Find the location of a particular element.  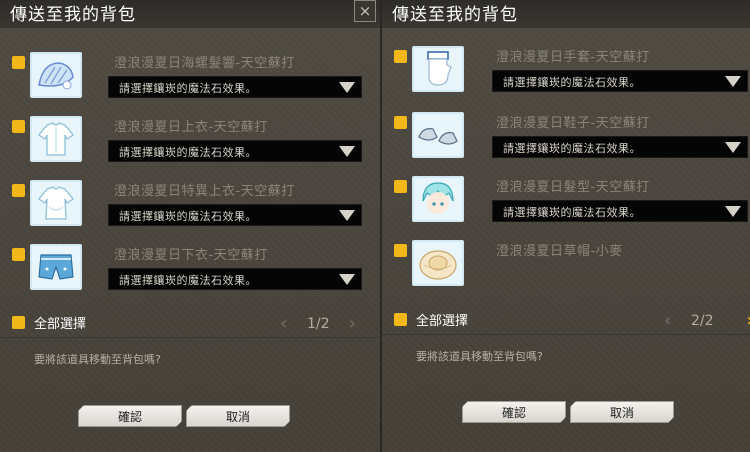

item-row: 澄浪漫夏日下衣-天空蘇打 請選擇鑲崁的魔法石效果。 is located at coordinates (190, 270).